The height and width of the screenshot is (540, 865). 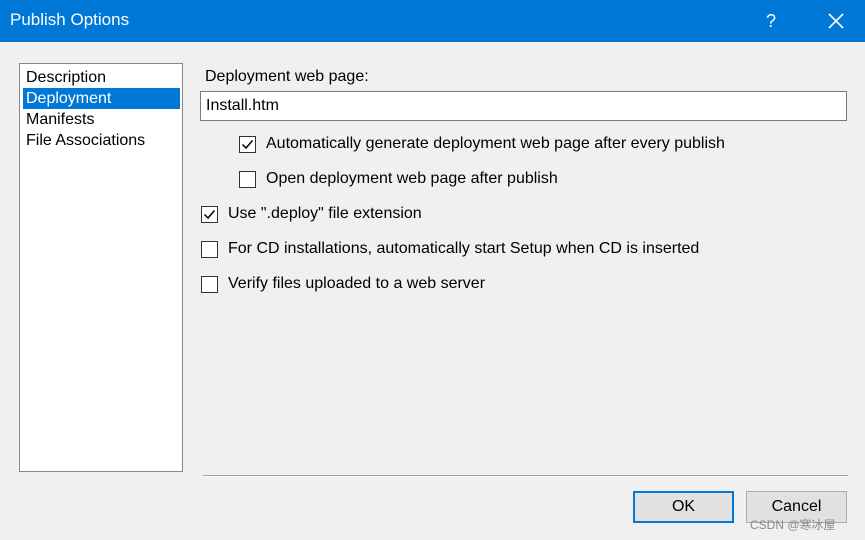 I want to click on watermark: CSDN @寒冰屋, so click(x=793, y=525).